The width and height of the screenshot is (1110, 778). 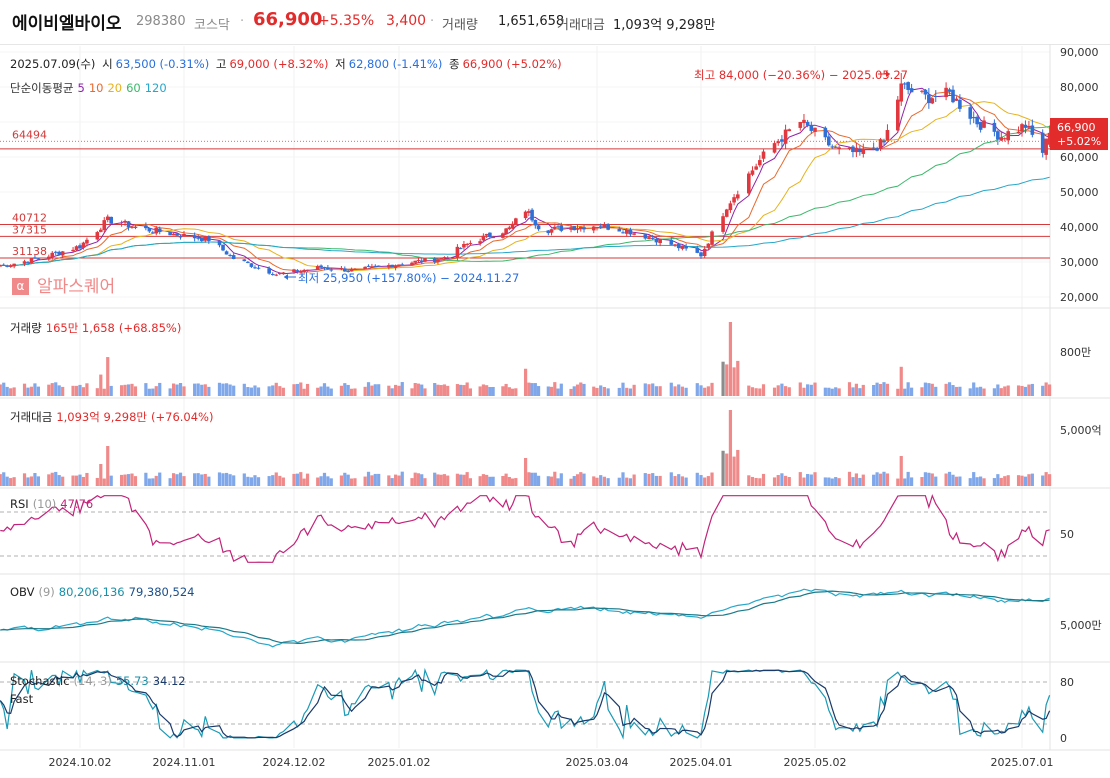 I want to click on obv-value-1: 80,206,136, so click(x=91, y=592).